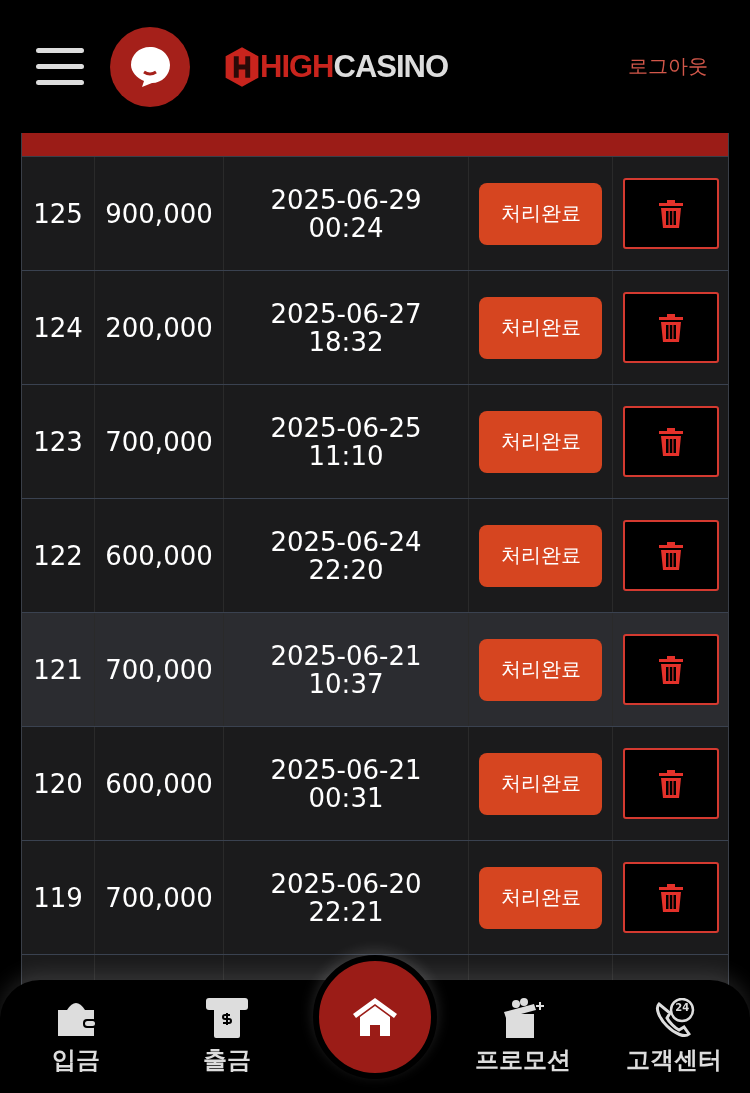  I want to click on time: 18:32, so click(346, 341).